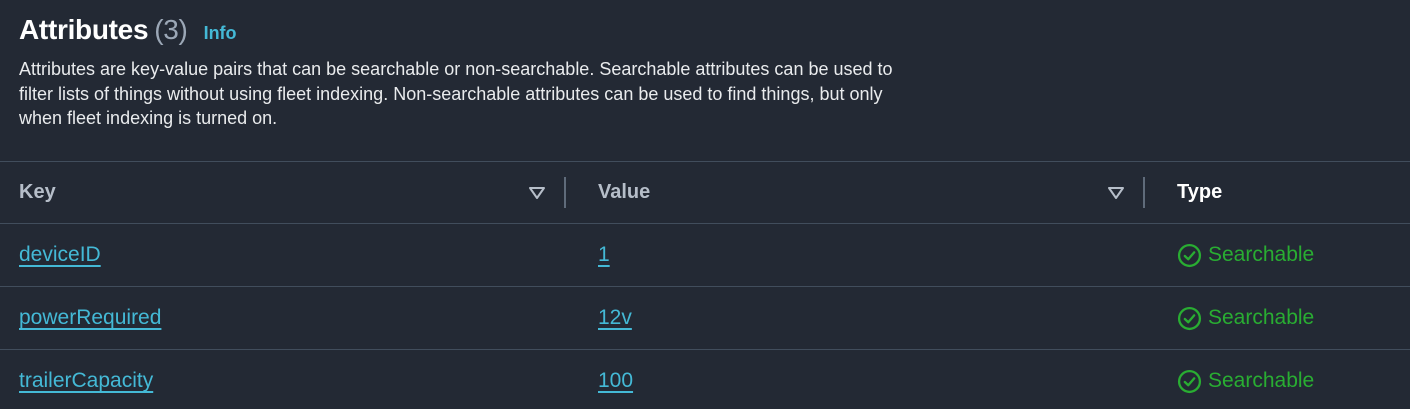 This screenshot has width=1410, height=409. What do you see at coordinates (615, 317) in the screenshot?
I see `attribute-value-link: 12v` at bounding box center [615, 317].